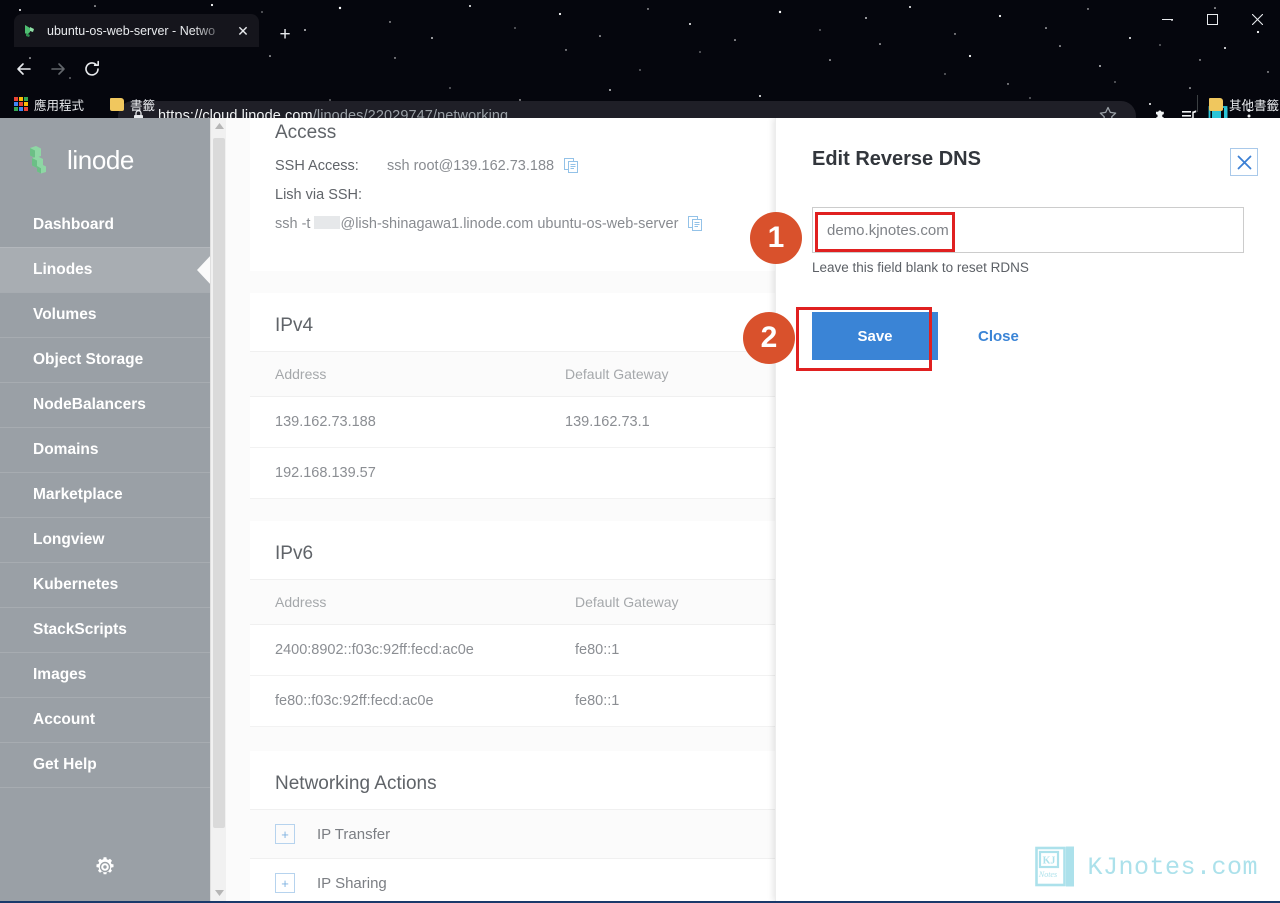  Describe the element at coordinates (73, 224) in the screenshot. I see `sidebar-item-label: Dashboard` at that location.